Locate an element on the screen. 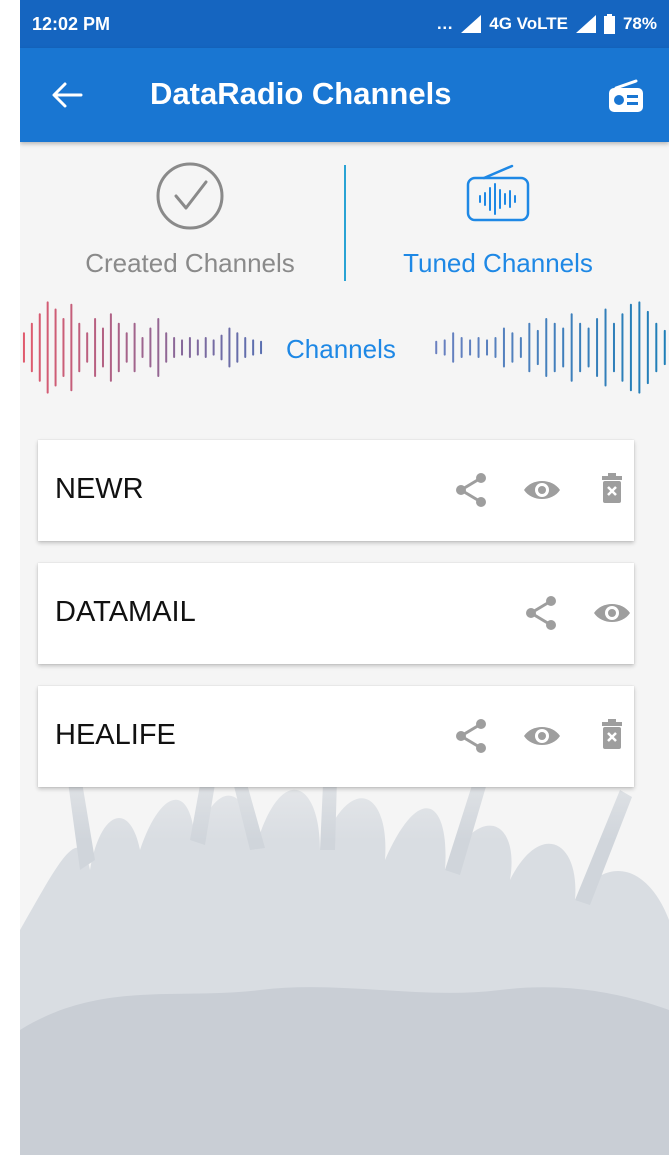  status-bar: 12:02 PM … 4G VoLTE 78% is located at coordinates (344, 24).